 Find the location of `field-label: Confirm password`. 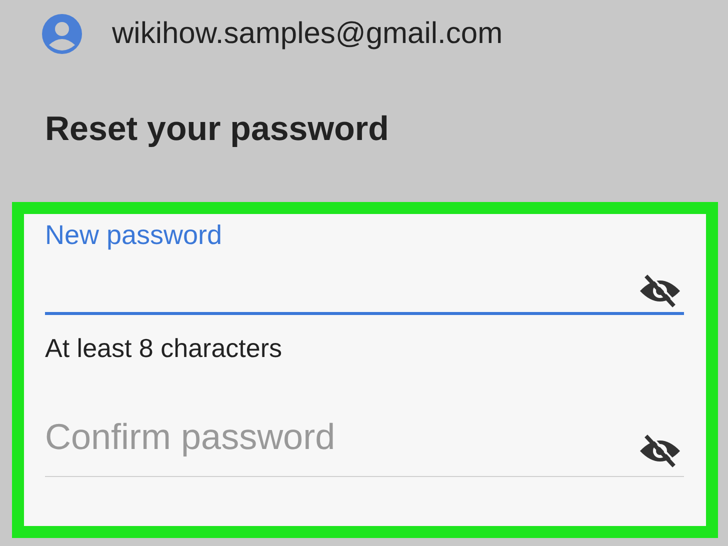

field-label: Confirm password is located at coordinates (190, 437).